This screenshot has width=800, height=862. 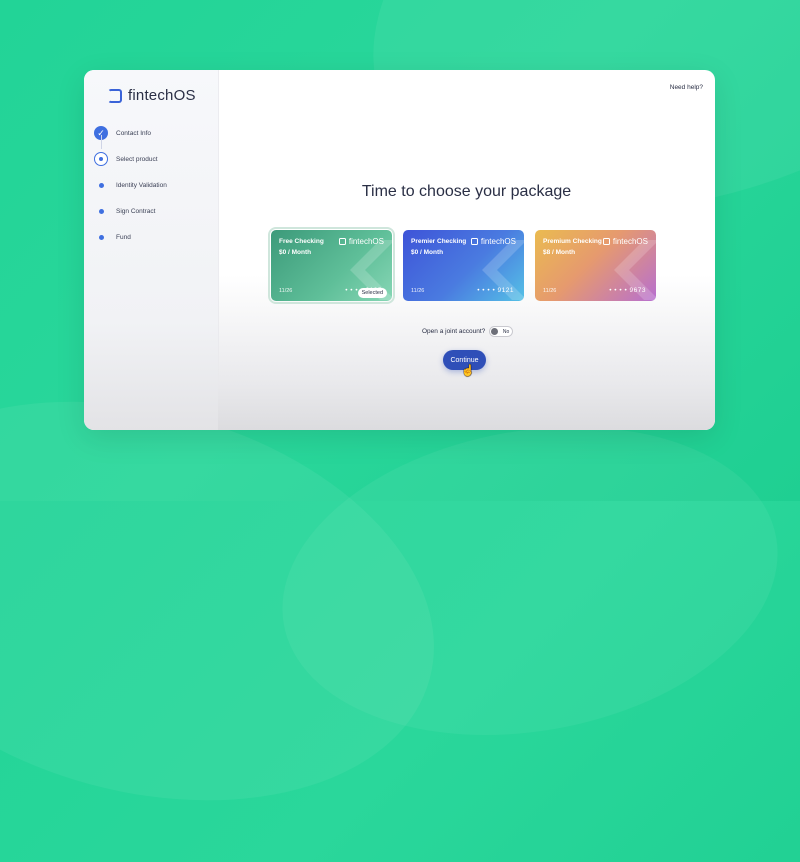 I want to click on step-sign-contract: Sign Contract, so click(x=130, y=211).